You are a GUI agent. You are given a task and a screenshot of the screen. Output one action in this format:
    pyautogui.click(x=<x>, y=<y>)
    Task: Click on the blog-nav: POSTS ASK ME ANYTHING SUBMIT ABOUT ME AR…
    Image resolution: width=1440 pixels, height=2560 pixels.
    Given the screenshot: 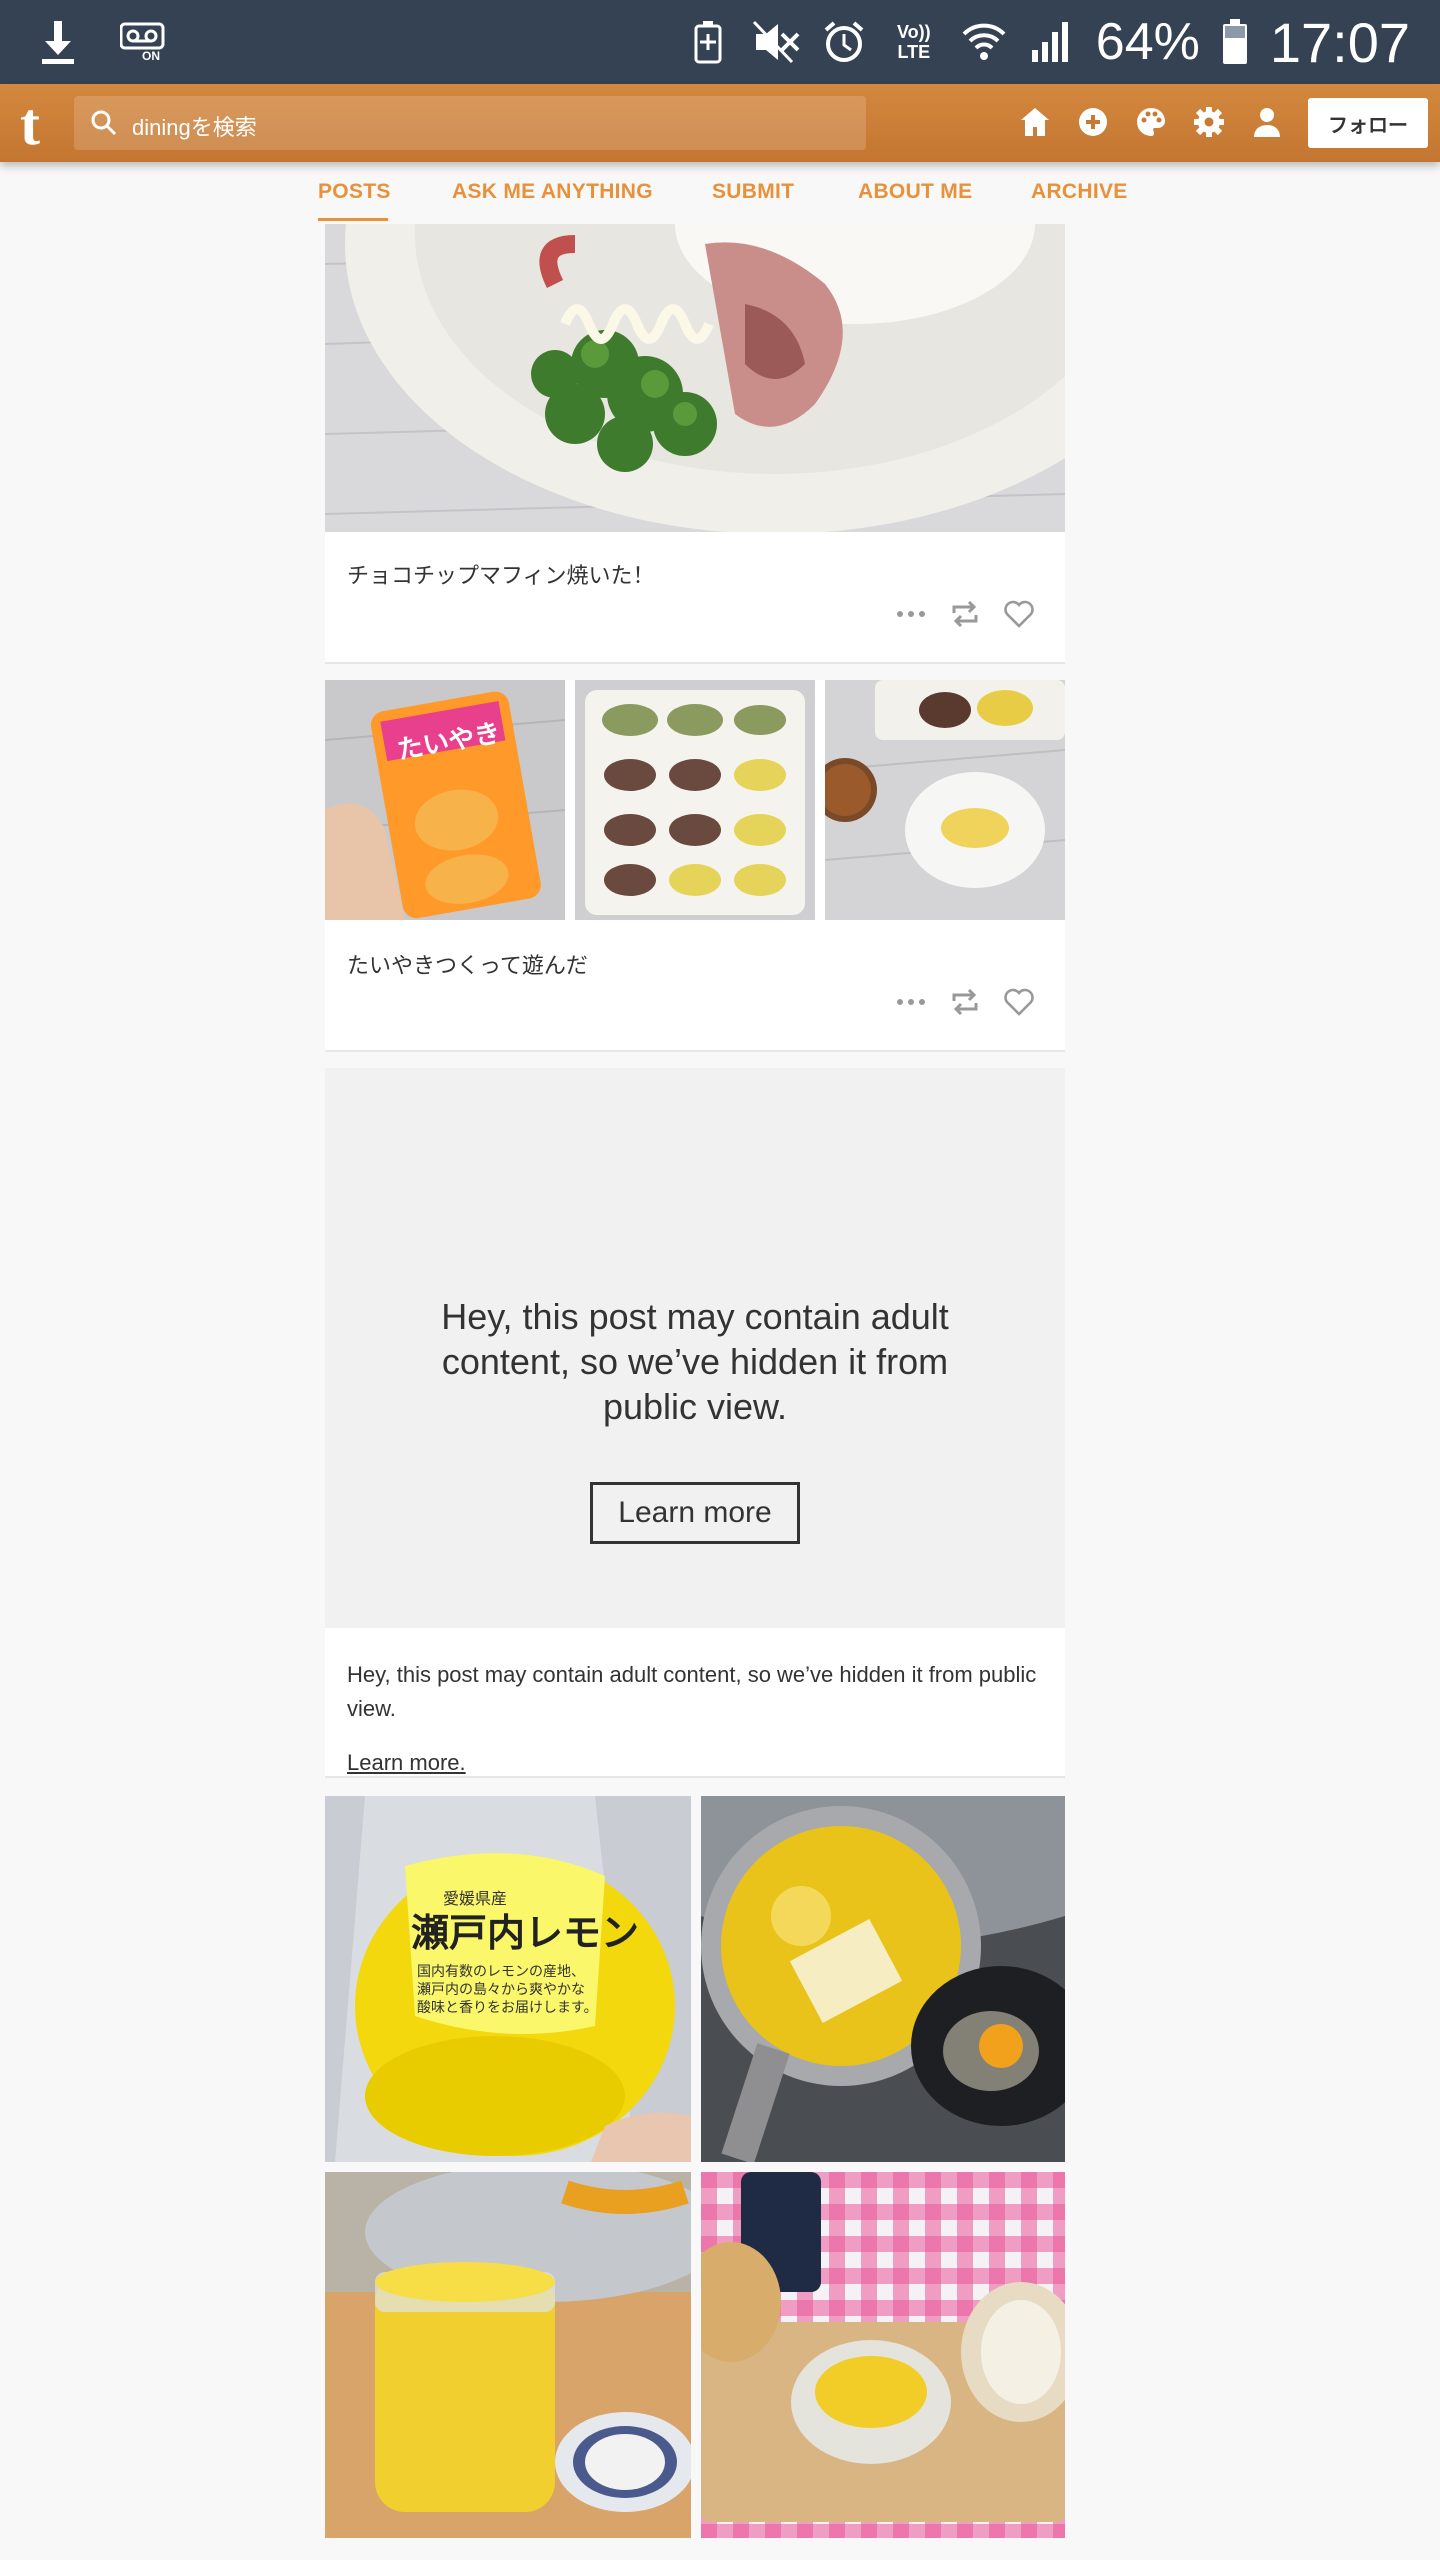 What is the action you would take?
    pyautogui.click(x=720, y=193)
    